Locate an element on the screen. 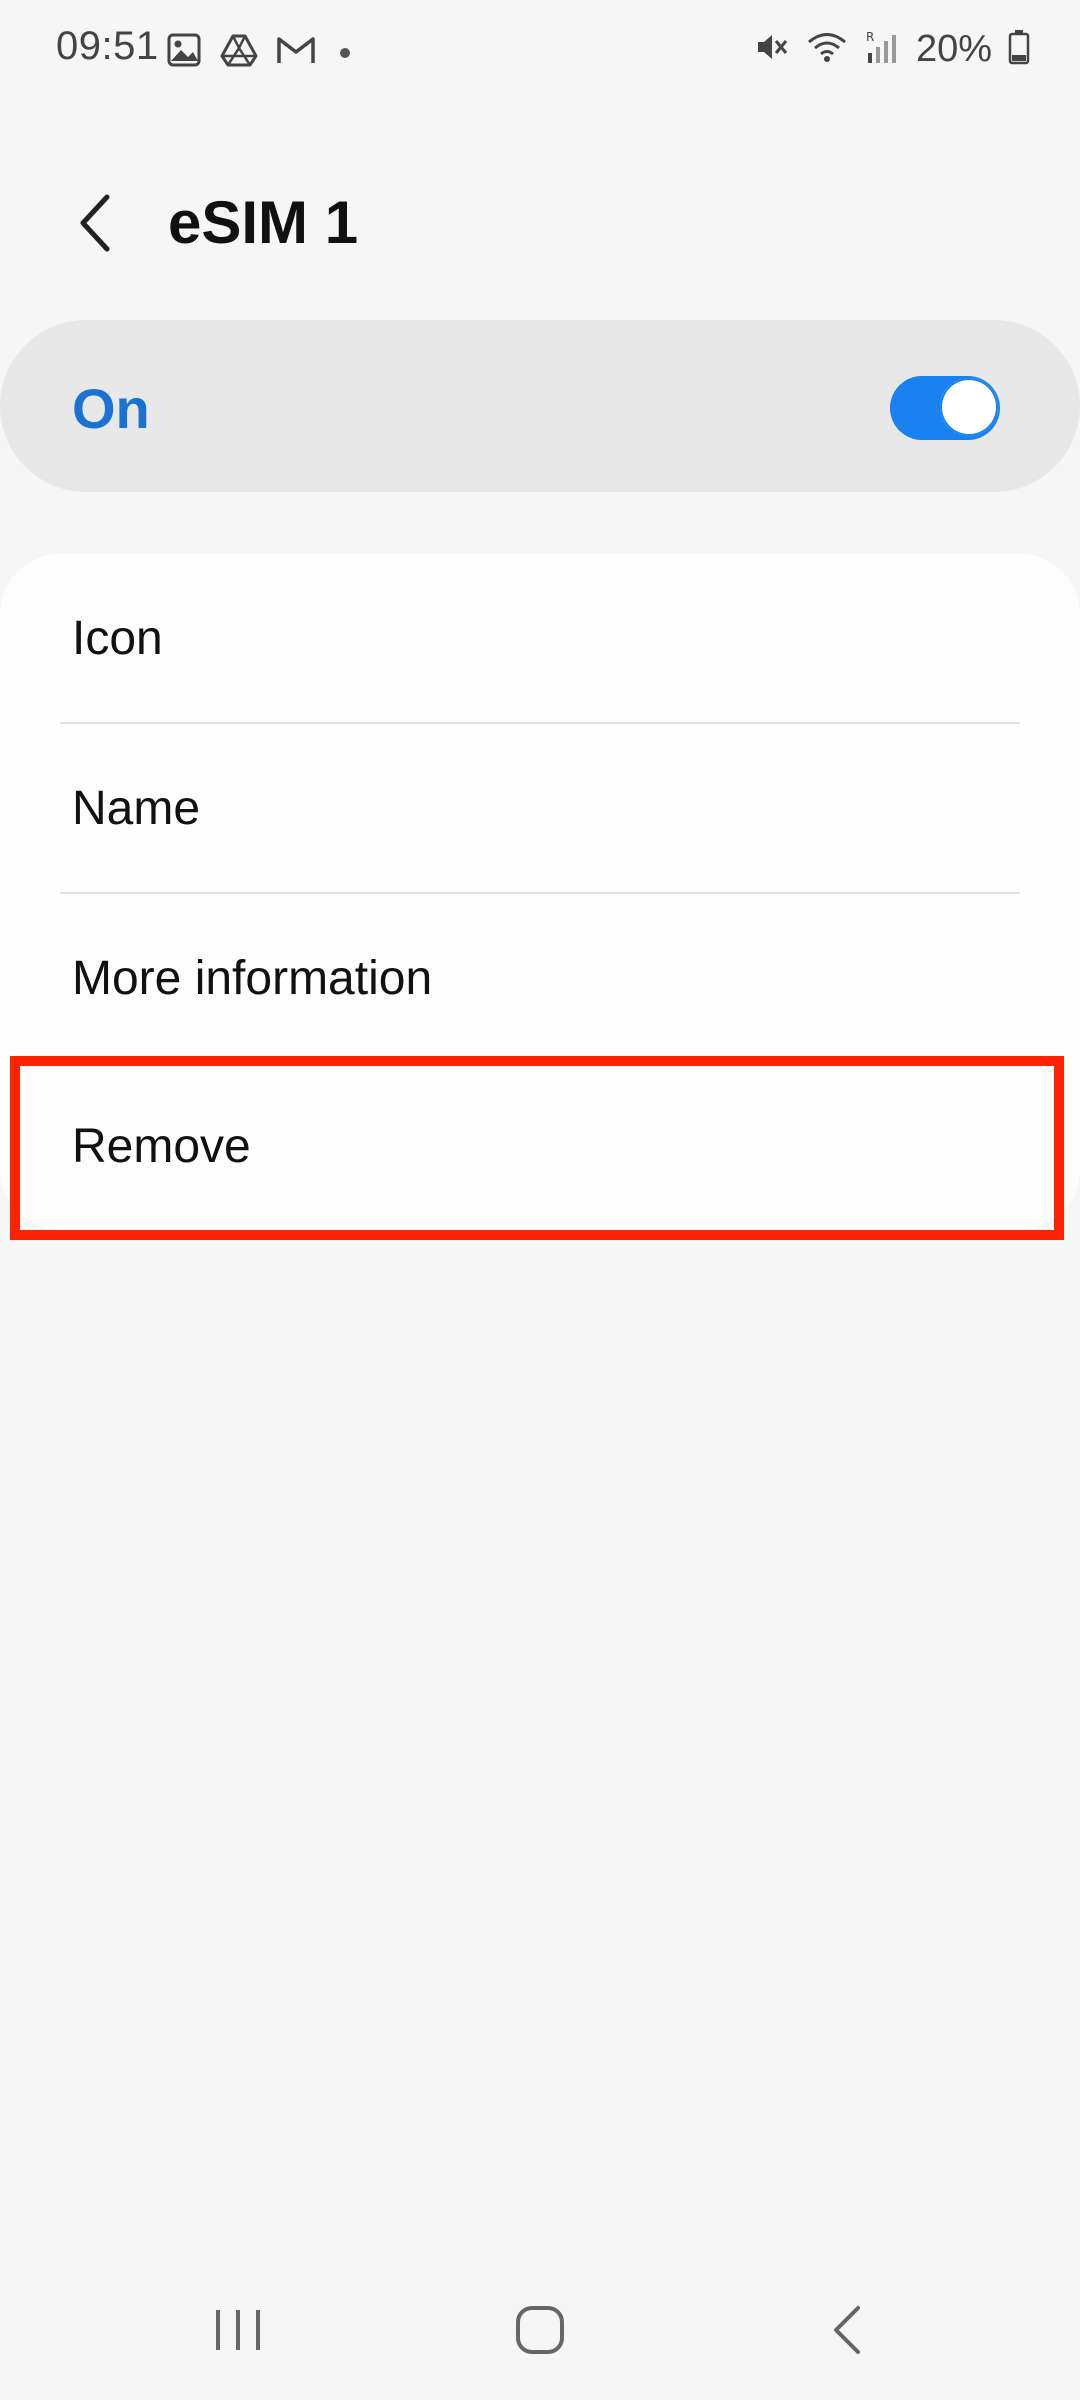  esim-switch is located at coordinates (945, 408).